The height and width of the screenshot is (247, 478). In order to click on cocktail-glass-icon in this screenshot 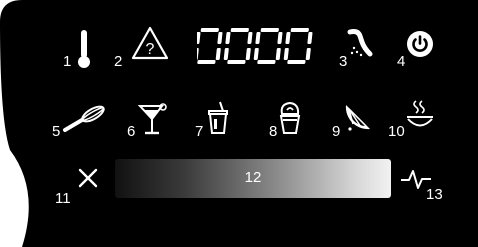, I will do `click(152, 119)`.